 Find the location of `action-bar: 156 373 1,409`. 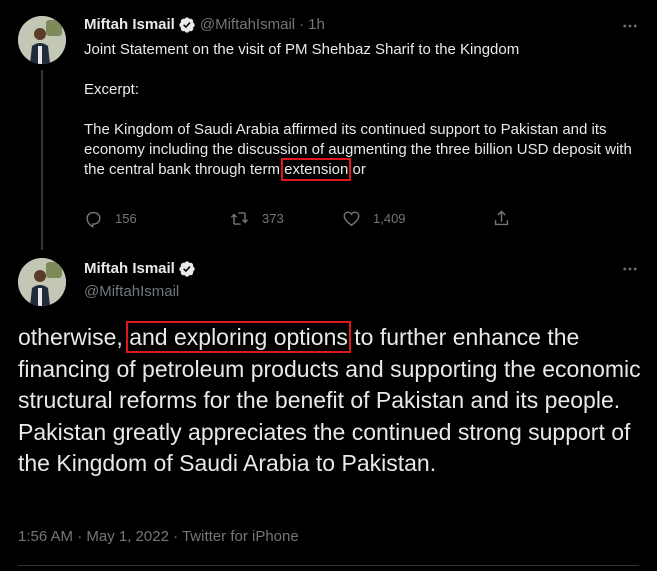

action-bar: 156 373 1,409 is located at coordinates (324, 218).